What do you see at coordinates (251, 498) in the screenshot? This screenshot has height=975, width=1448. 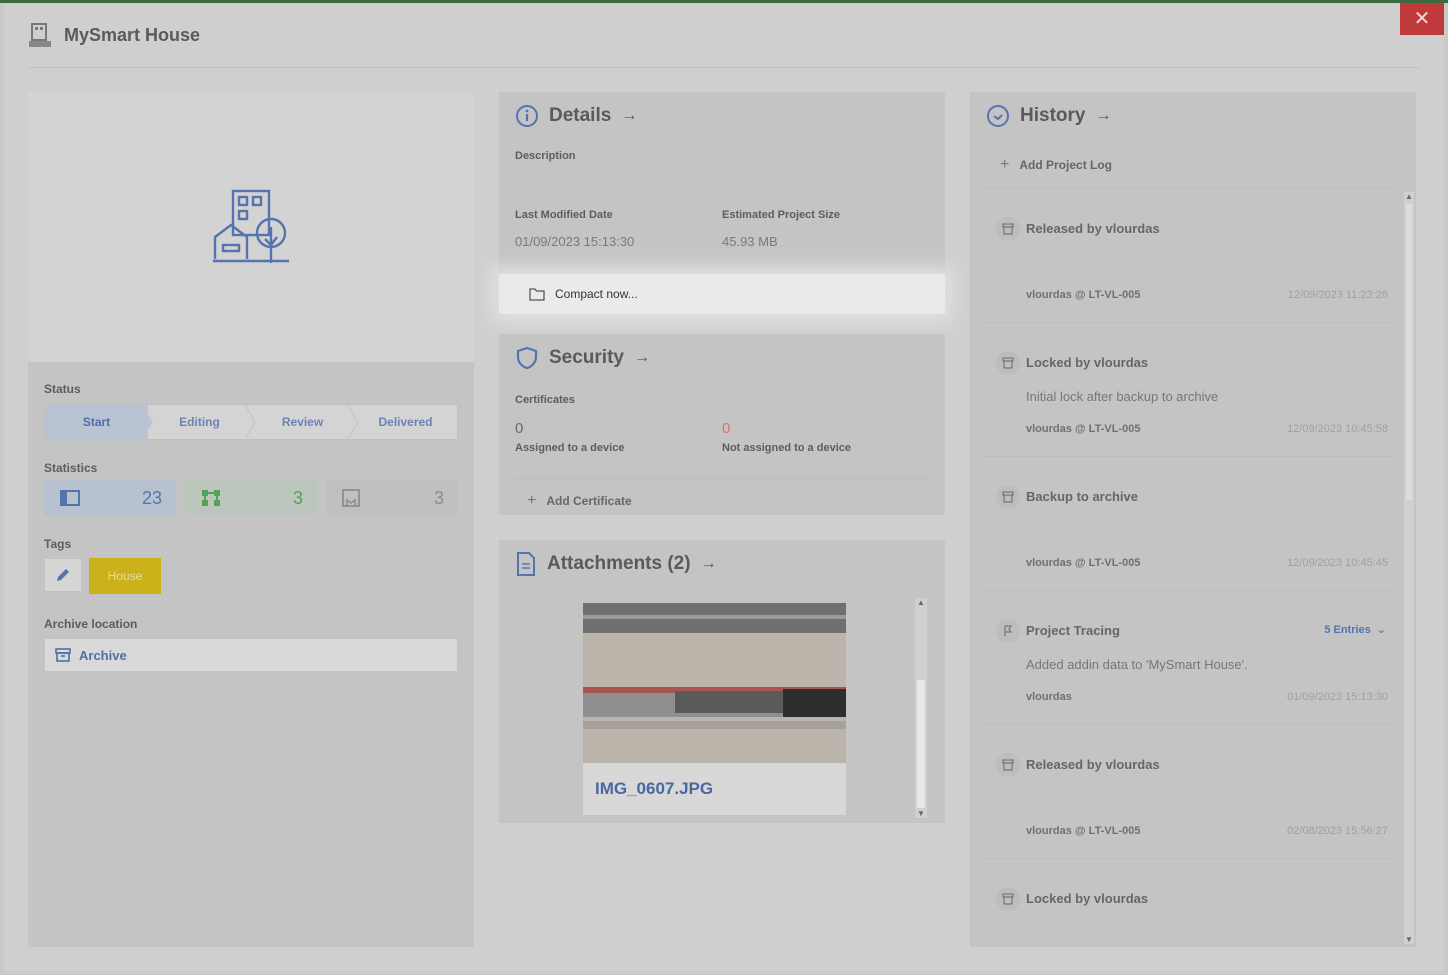 I see `stat-connections: 3` at bounding box center [251, 498].